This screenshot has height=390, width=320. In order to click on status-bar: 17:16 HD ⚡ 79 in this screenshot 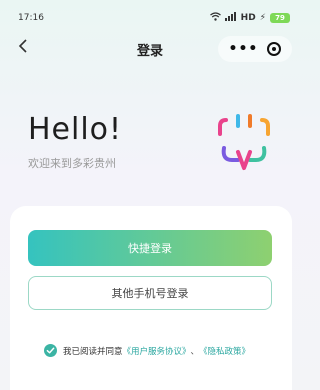, I will do `click(150, 18)`.